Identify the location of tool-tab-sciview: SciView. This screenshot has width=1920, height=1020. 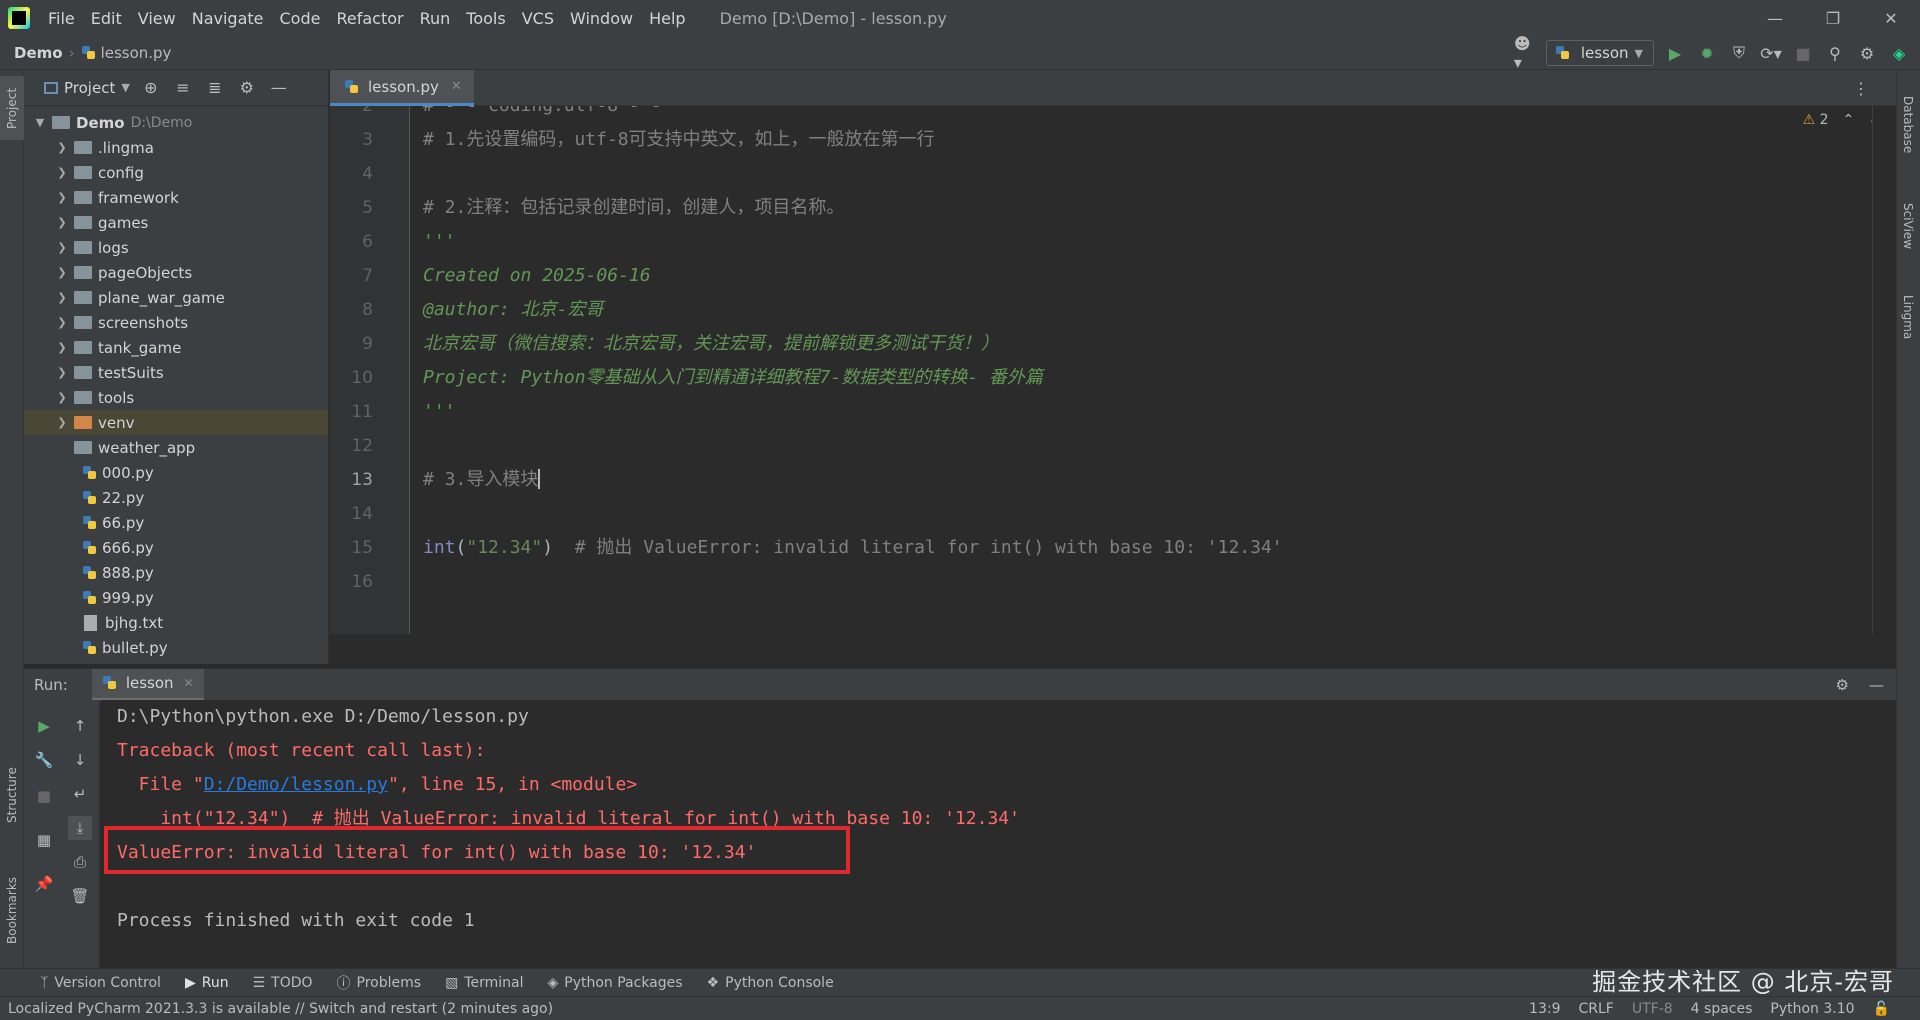
(1908, 226).